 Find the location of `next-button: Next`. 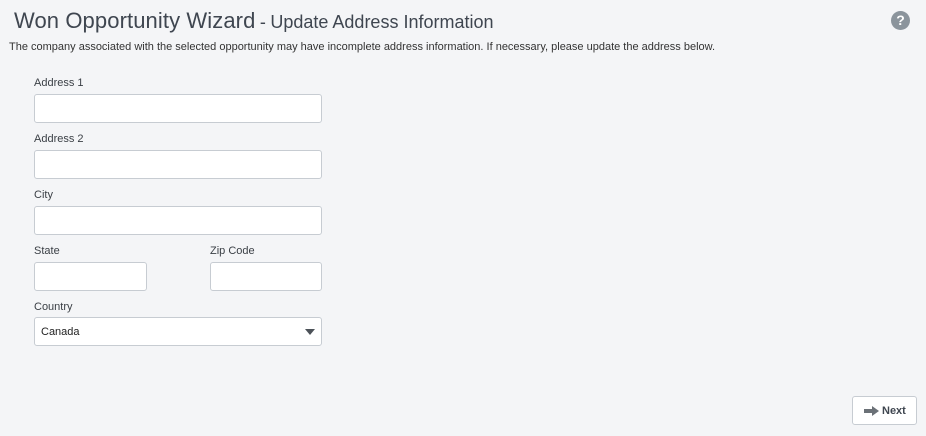

next-button: Next is located at coordinates (884, 410).